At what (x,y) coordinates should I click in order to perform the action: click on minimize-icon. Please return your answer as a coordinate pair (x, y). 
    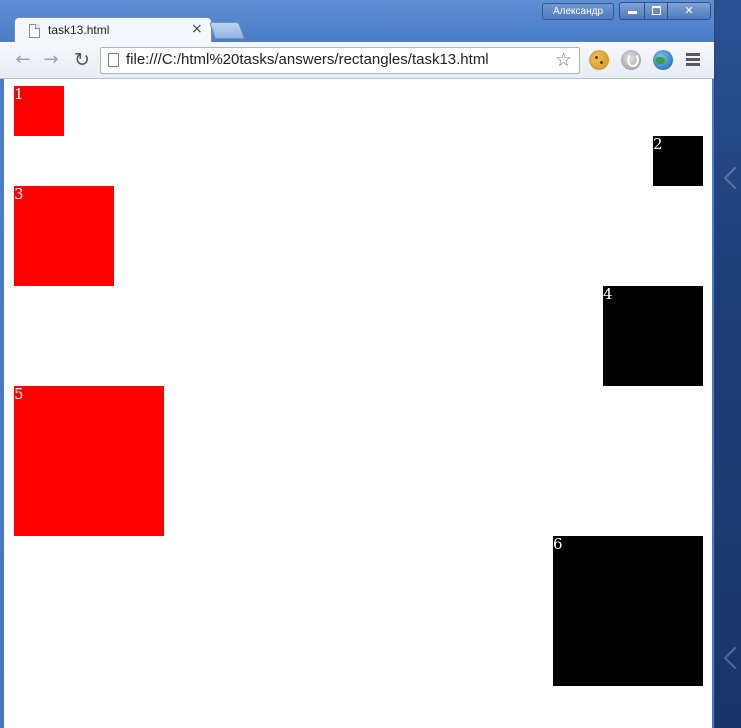
    Looking at the image, I should click on (632, 12).